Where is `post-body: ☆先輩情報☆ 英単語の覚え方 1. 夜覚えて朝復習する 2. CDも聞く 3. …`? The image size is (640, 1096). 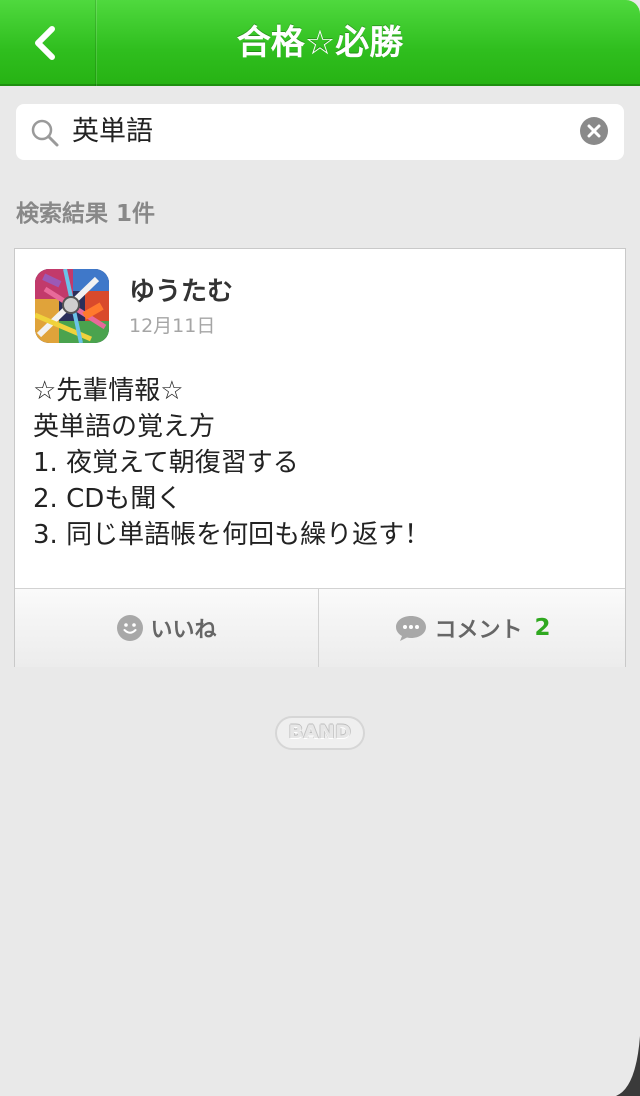 post-body: ☆先輩情報☆ 英単語の覚え方 1. 夜覚えて朝復習する 2. CDも聞く 3. … is located at coordinates (231, 463).